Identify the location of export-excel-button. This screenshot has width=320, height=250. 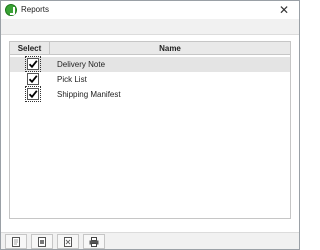
(68, 241).